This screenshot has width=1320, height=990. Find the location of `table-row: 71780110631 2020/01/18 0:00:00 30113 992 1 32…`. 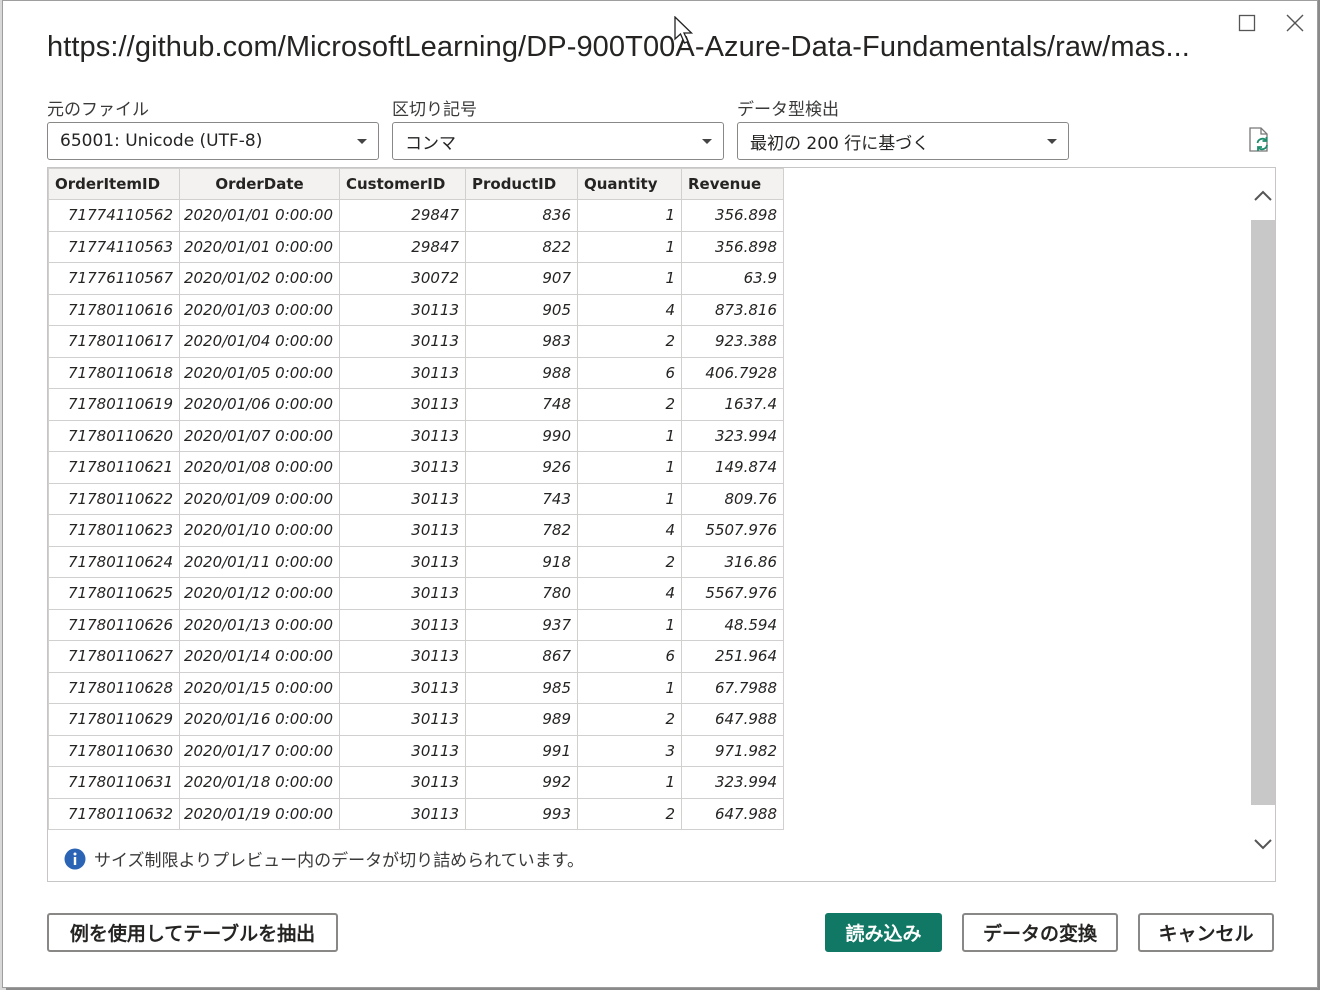

table-row: 71780110631 2020/01/18 0:00:00 30113 992 1 32… is located at coordinates (416, 782).